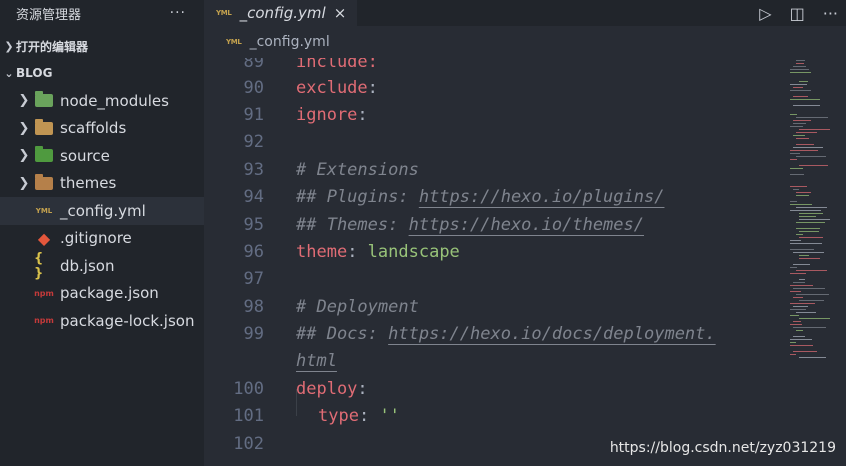 This screenshot has width=846, height=466. I want to click on tree-item-themes: ❯ themes, so click(102, 184).